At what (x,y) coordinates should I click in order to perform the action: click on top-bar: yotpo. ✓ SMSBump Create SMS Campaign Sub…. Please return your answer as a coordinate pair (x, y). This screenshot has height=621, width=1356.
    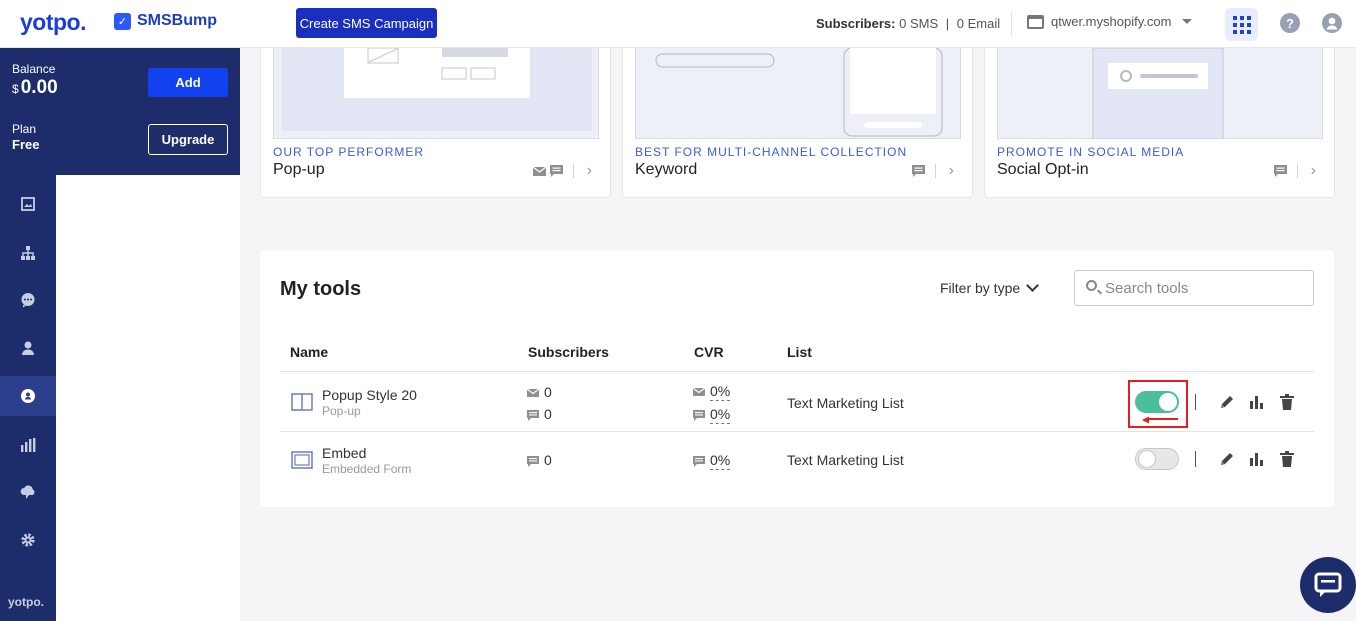
    Looking at the image, I should click on (678, 24).